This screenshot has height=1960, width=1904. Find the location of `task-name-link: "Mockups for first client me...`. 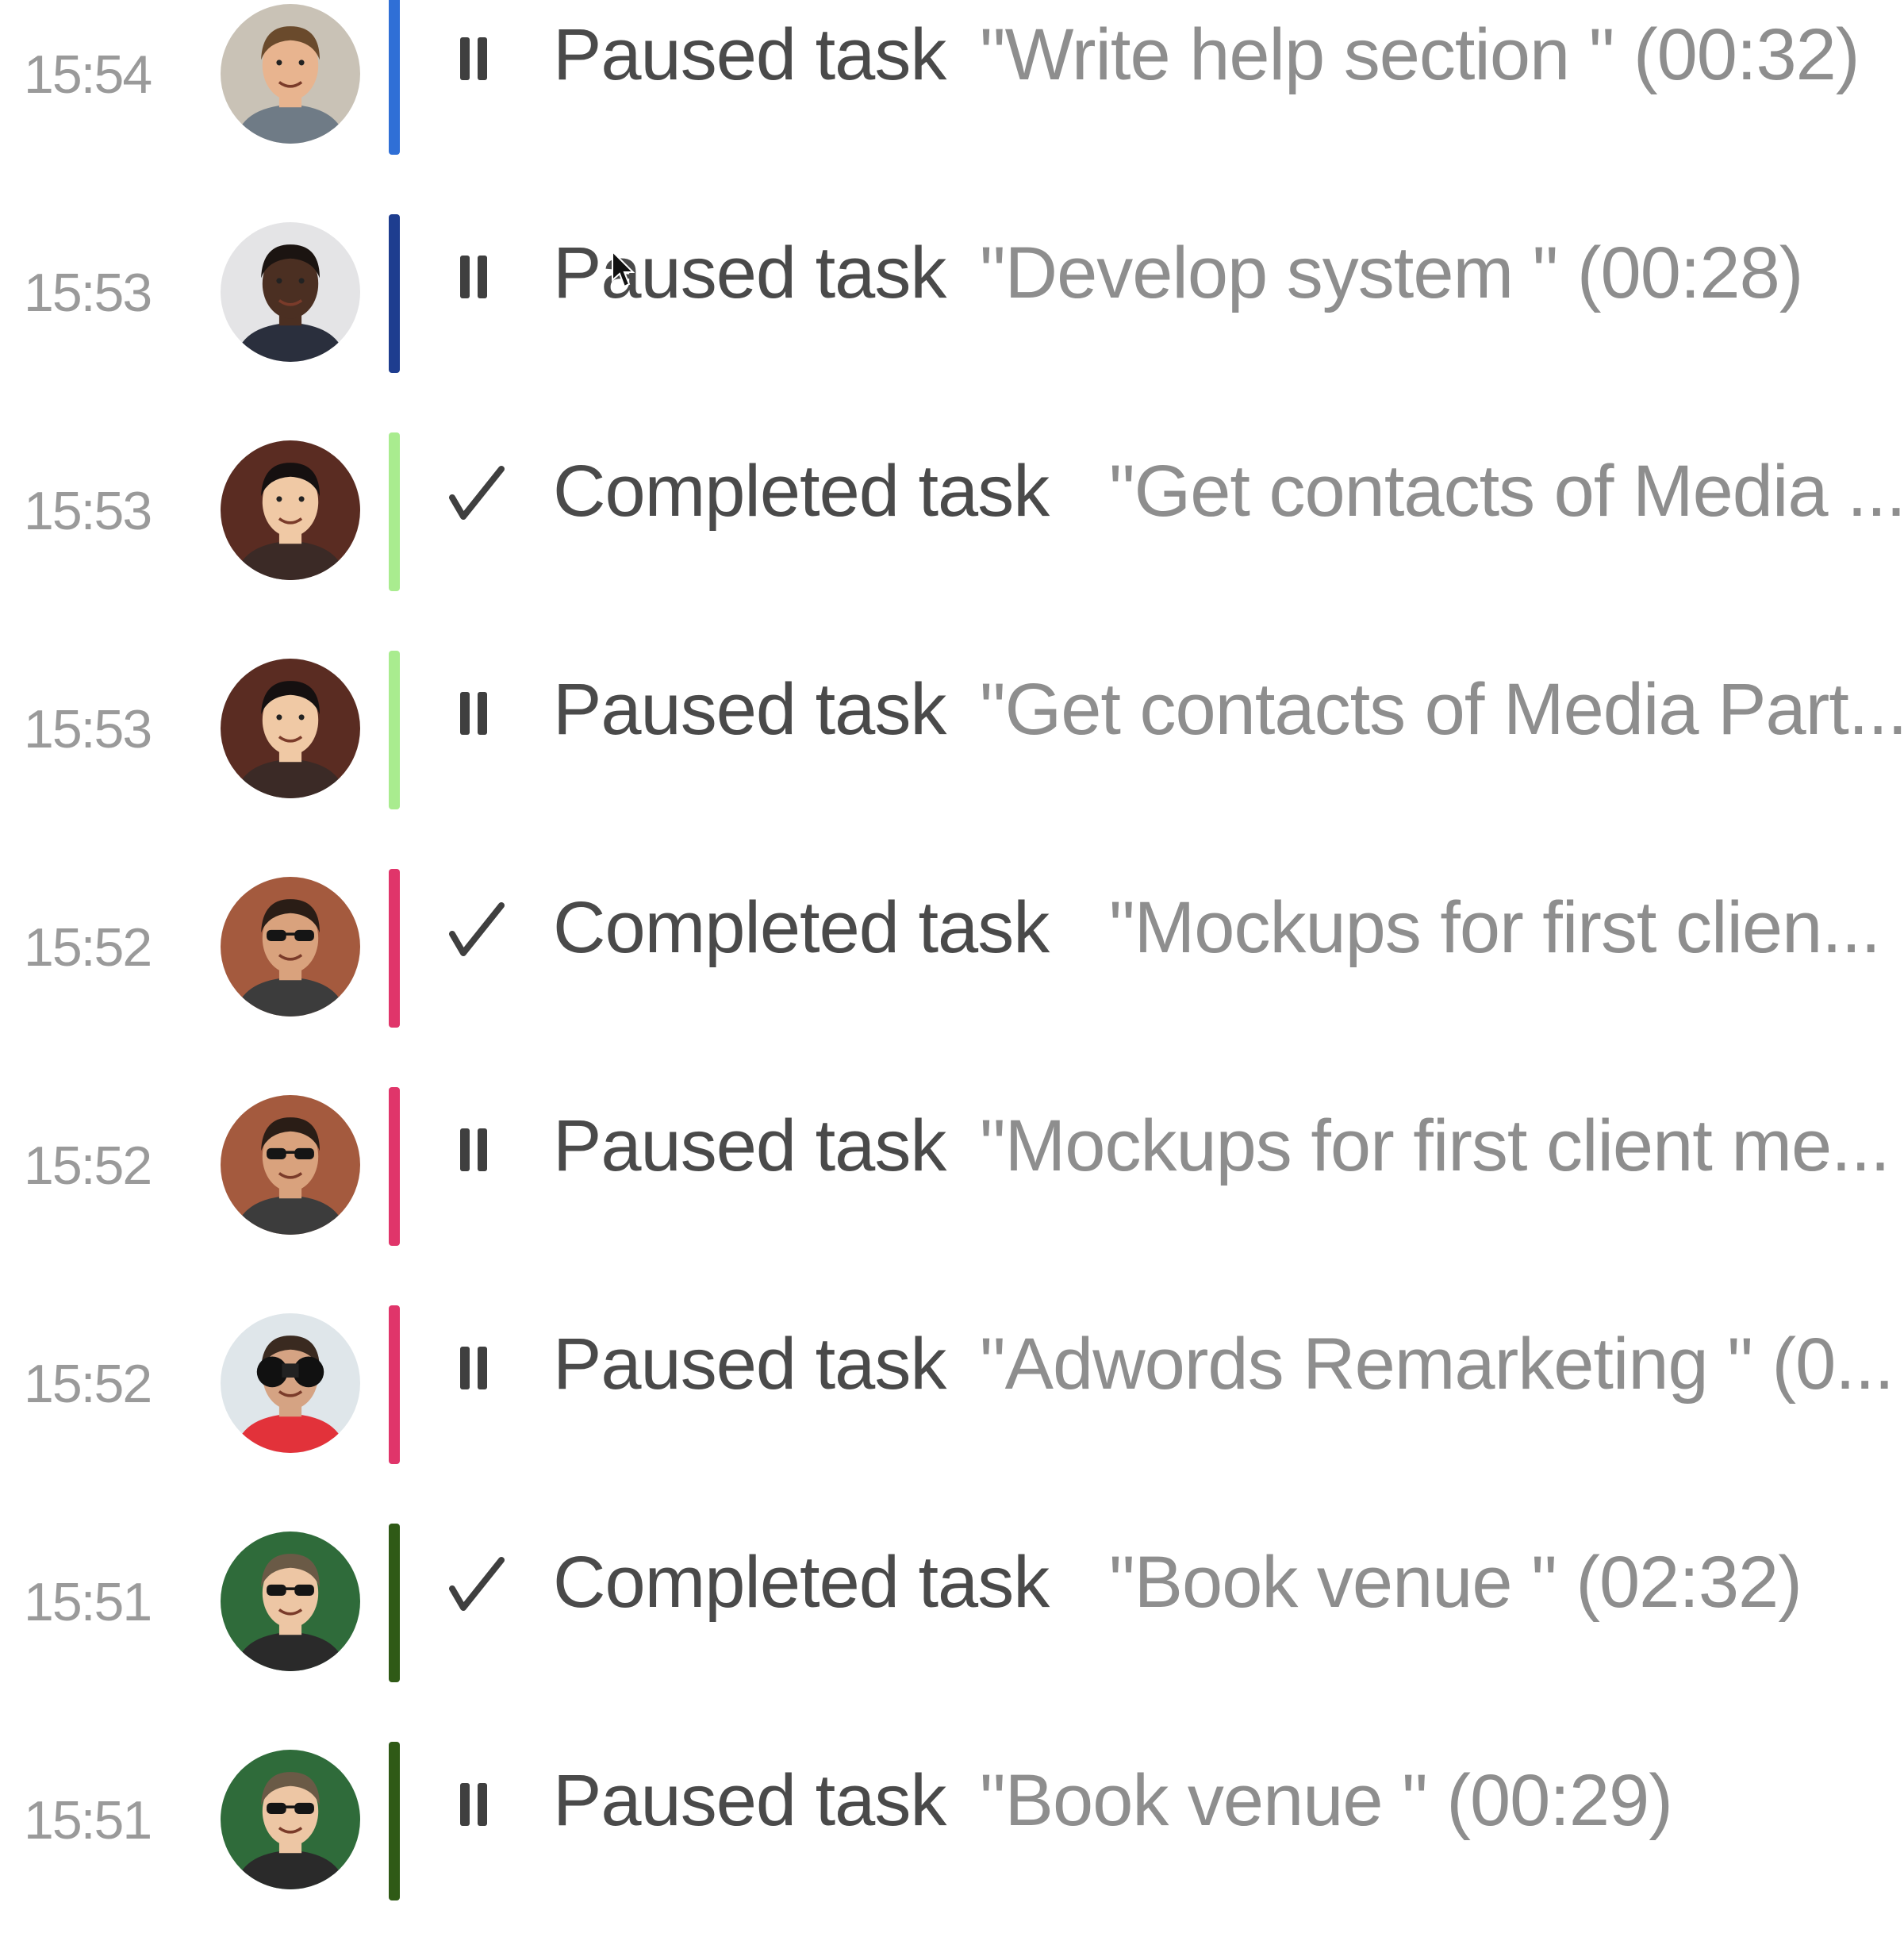

task-name-link: "Mockups for first client me... is located at coordinates (1435, 1146).